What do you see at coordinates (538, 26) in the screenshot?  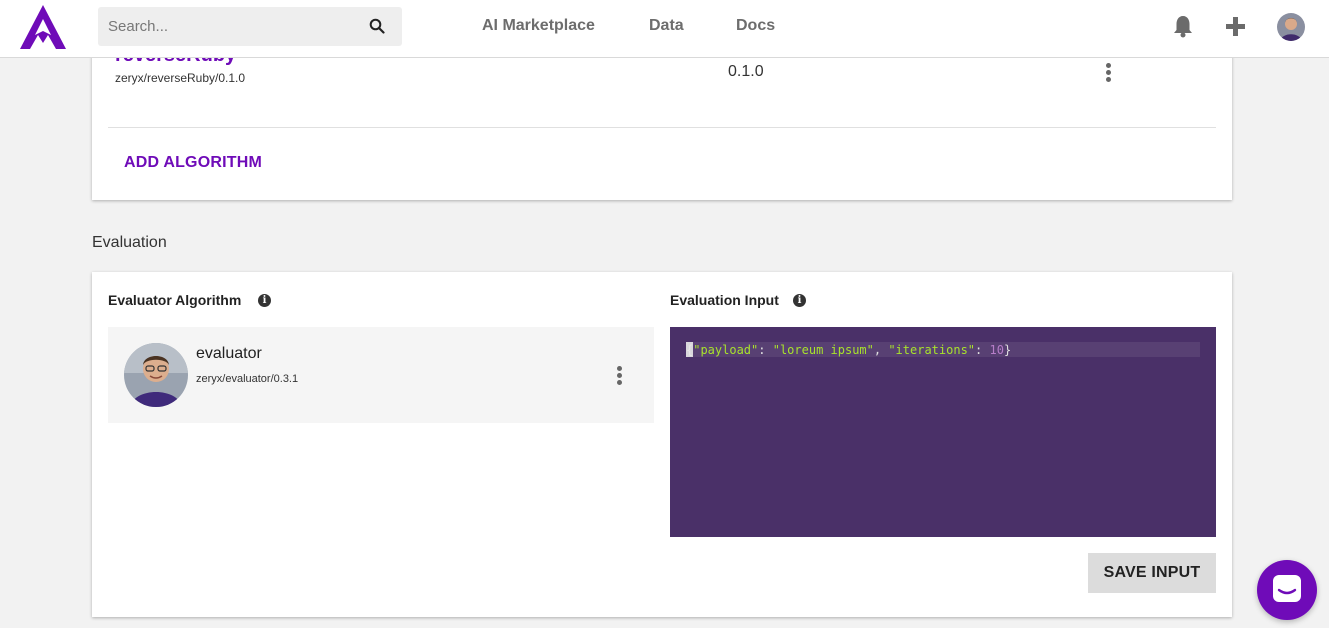 I see `nav-ai-marketplace: AI Marketplace` at bounding box center [538, 26].